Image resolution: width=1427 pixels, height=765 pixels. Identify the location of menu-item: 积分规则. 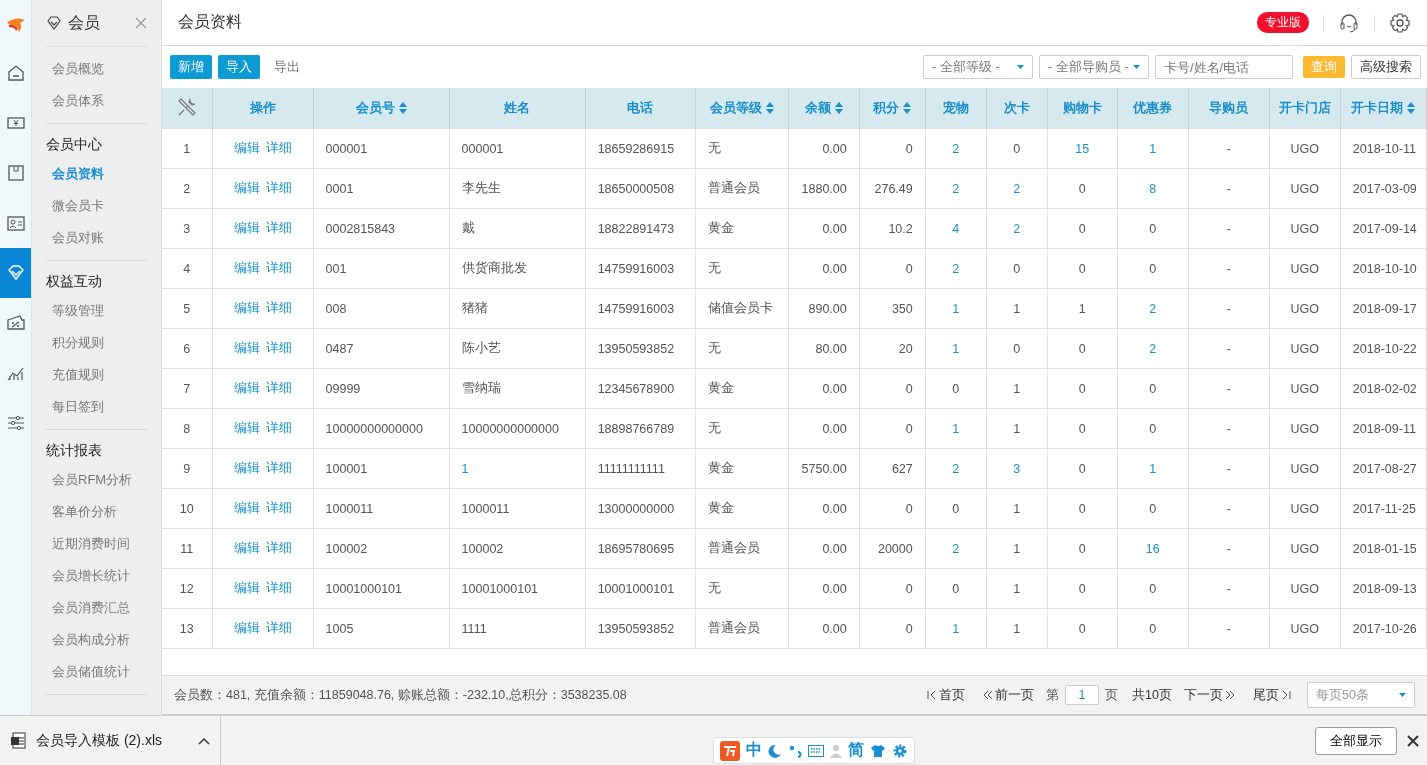
(96, 343).